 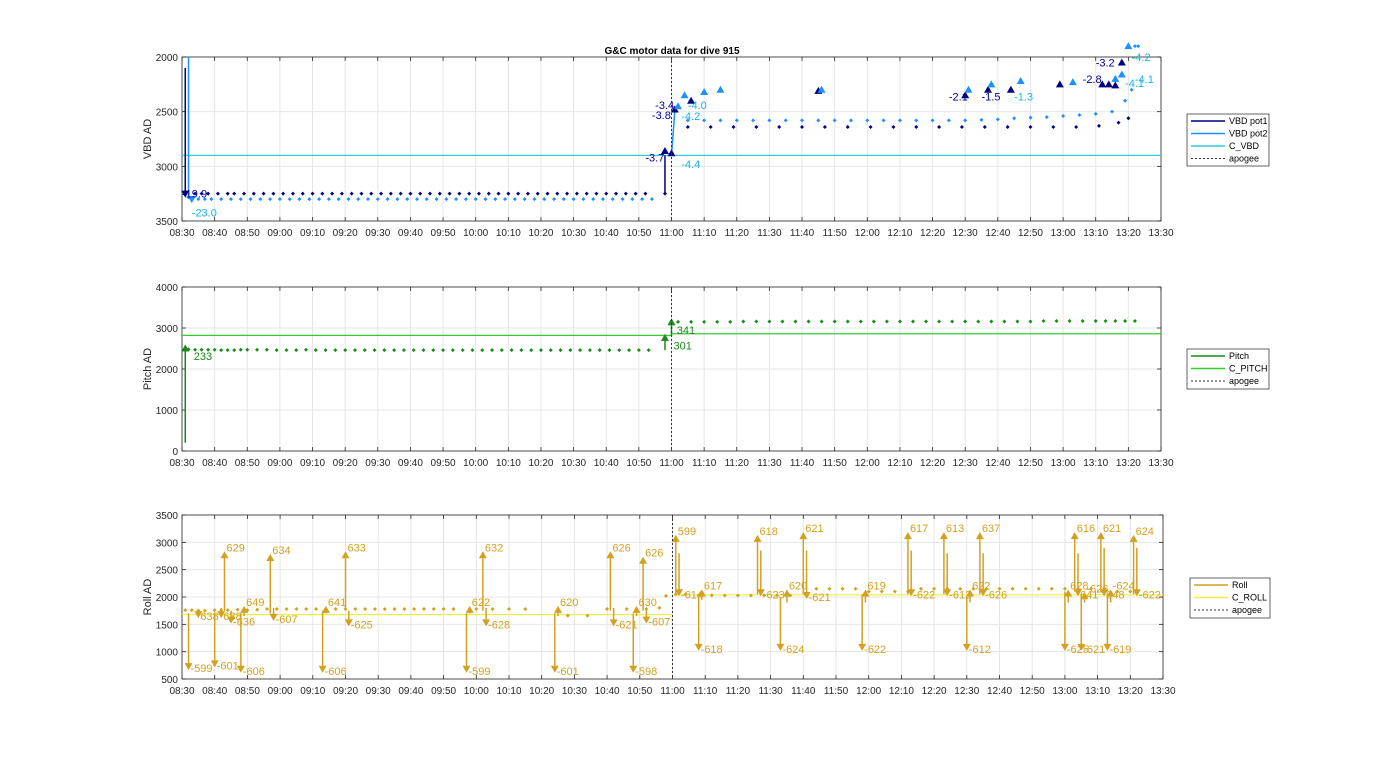 What do you see at coordinates (167, 288) in the screenshot?
I see `y-tick-label: 4000` at bounding box center [167, 288].